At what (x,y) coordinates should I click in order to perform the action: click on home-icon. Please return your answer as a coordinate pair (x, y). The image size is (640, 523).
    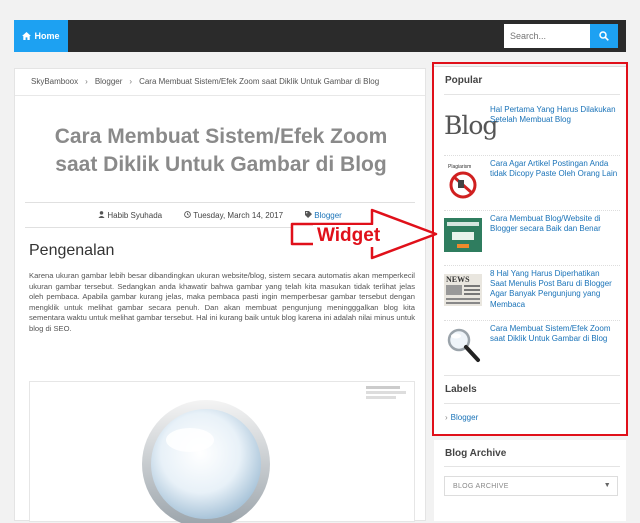
    Looking at the image, I should click on (27, 36).